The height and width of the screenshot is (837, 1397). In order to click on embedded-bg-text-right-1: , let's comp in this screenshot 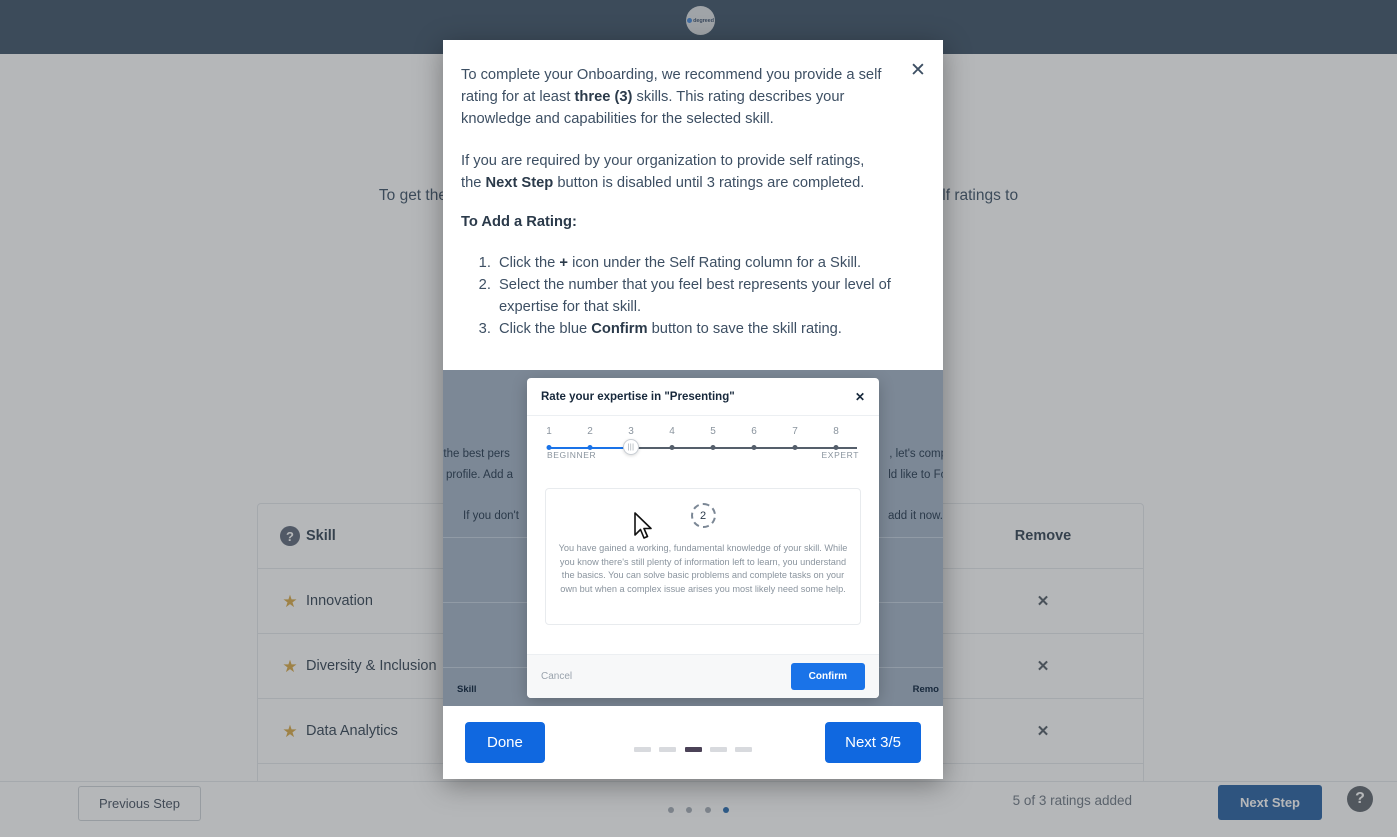, I will do `click(916, 454)`.